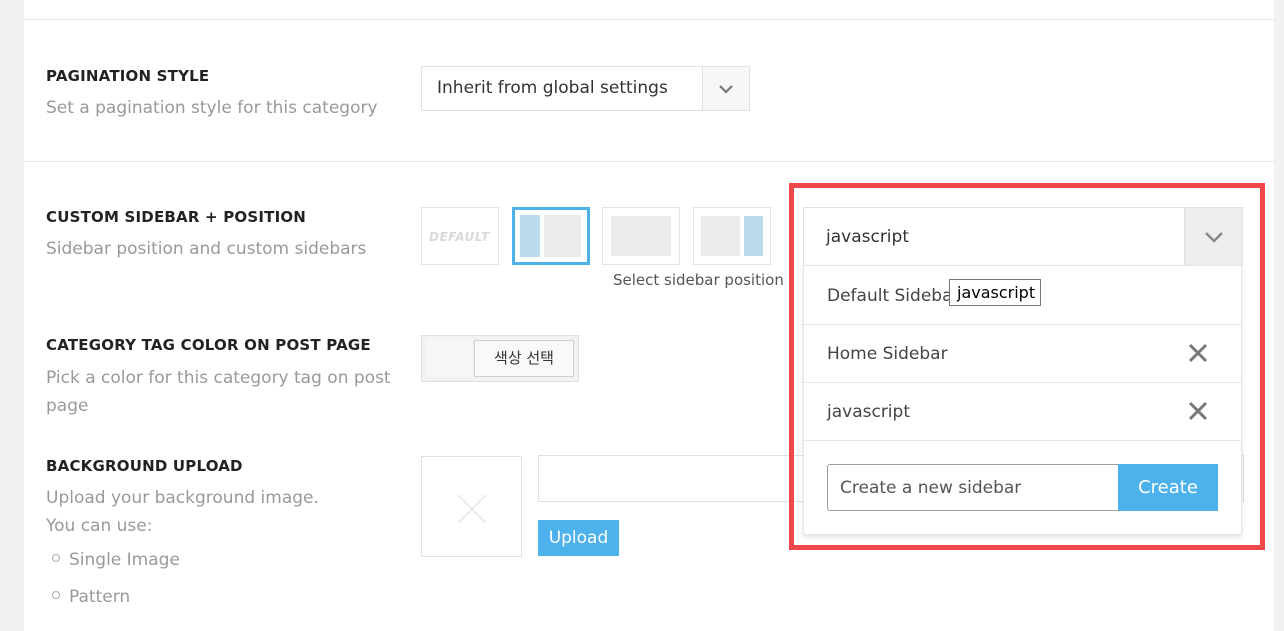 The image size is (1284, 631). I want to click on list-item: Single Image, so click(116, 560).